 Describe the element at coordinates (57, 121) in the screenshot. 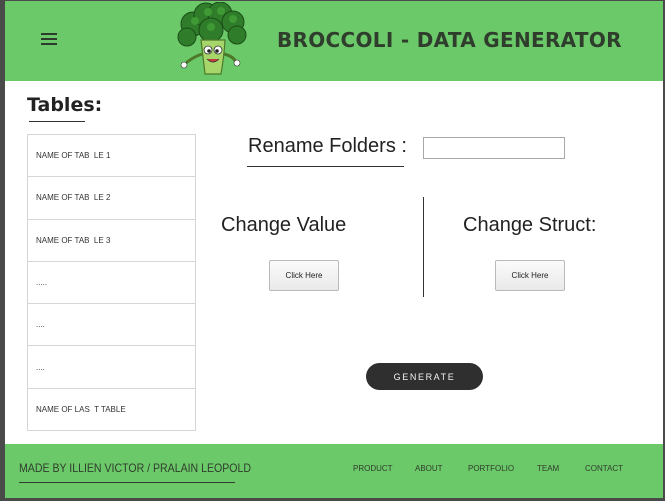

I see `tables-heading-underline` at that location.